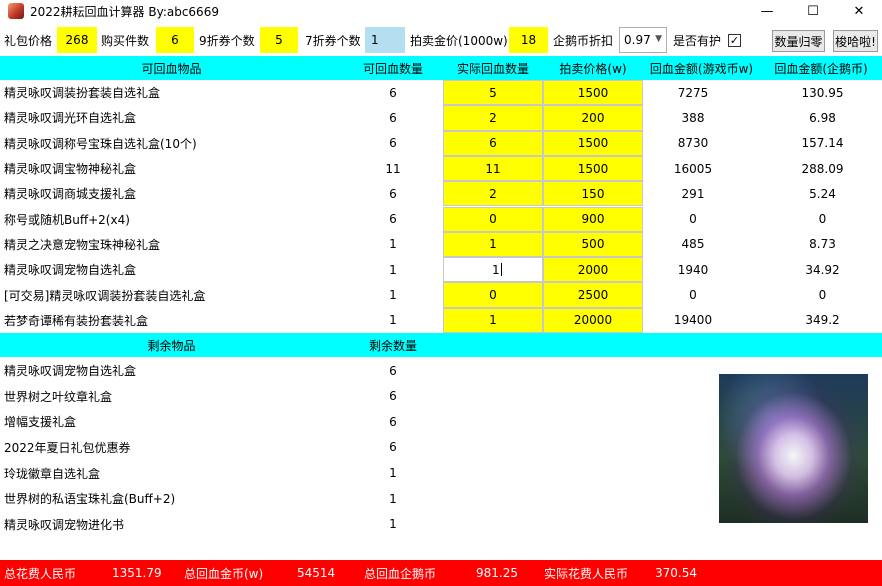  What do you see at coordinates (593, 295) in the screenshot?
I see `auction-price-input: 2500` at bounding box center [593, 295].